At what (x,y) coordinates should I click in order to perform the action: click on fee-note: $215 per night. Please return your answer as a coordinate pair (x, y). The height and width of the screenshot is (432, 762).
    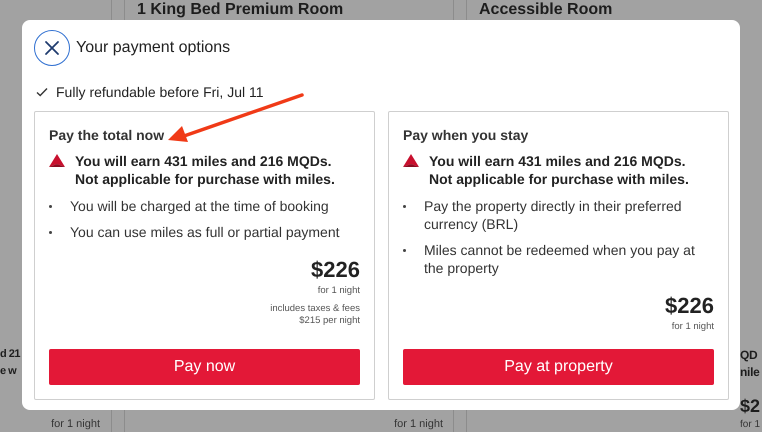
    Looking at the image, I should click on (329, 321).